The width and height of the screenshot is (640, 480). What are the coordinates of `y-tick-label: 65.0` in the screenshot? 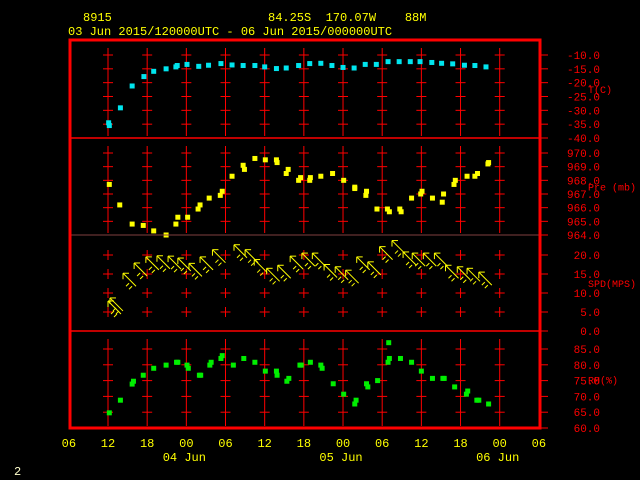 It's located at (587, 414).